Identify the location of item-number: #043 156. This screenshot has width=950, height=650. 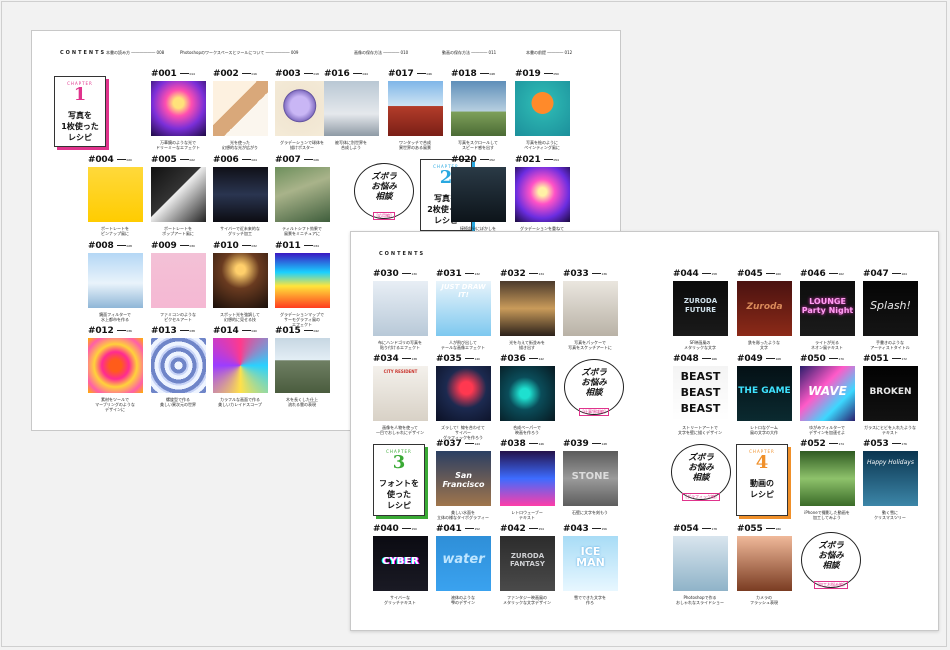
(585, 529).